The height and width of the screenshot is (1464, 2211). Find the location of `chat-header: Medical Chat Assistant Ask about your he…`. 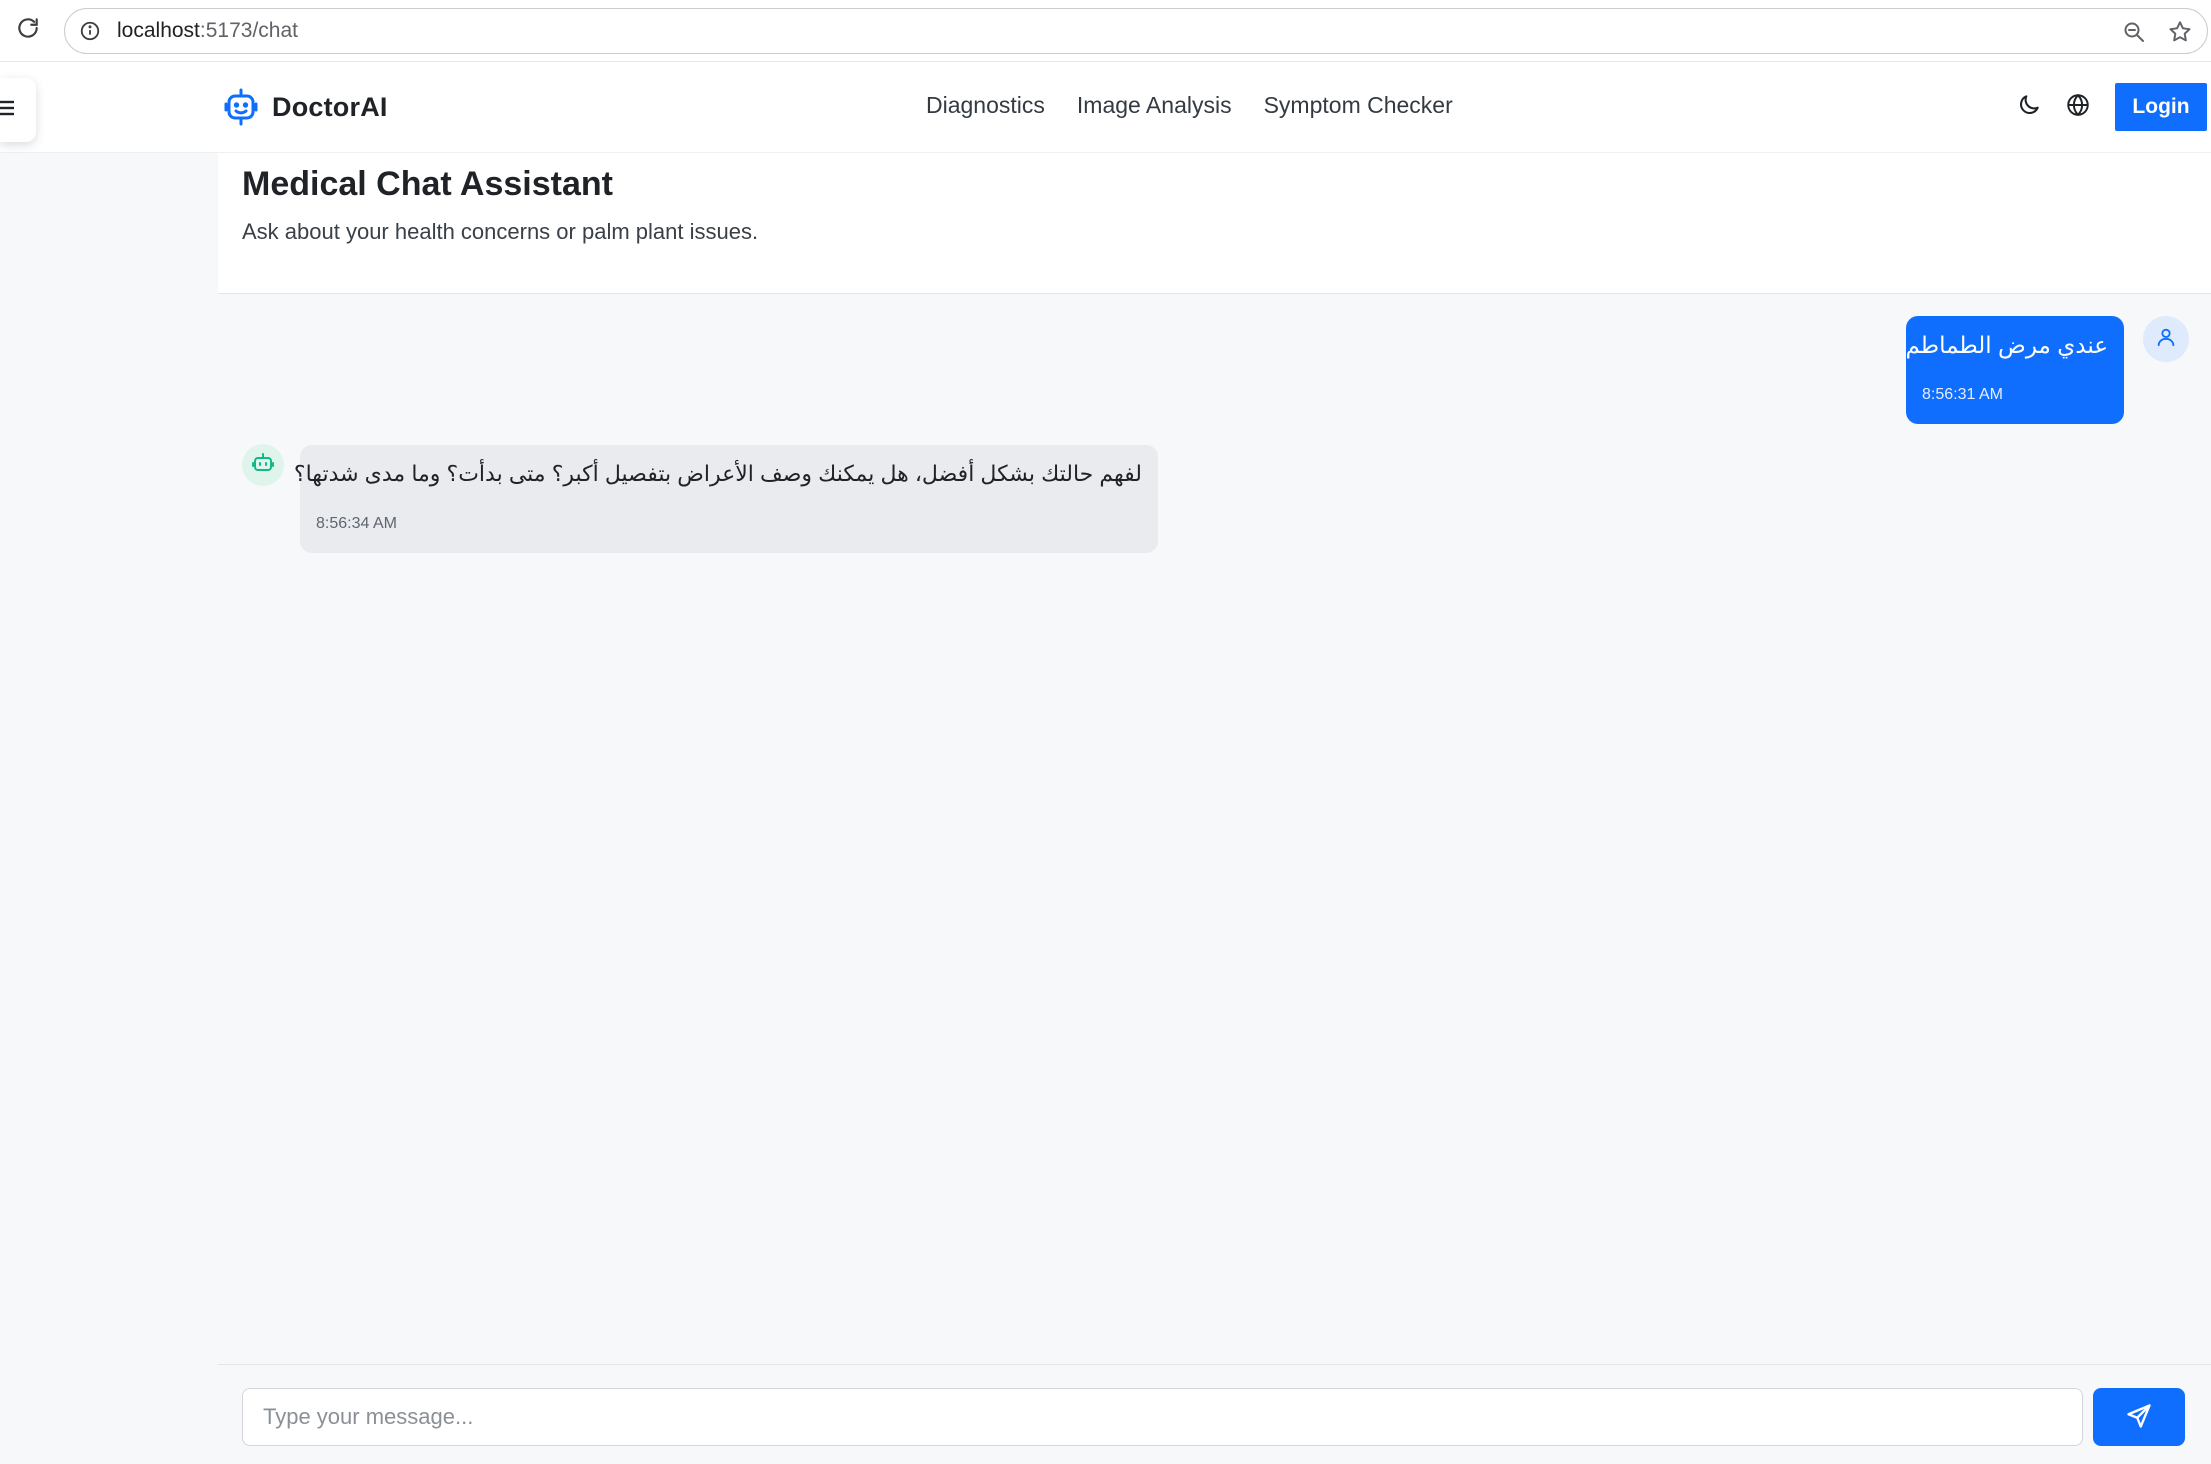

chat-header: Medical Chat Assistant Ask about your he… is located at coordinates (1214, 223).